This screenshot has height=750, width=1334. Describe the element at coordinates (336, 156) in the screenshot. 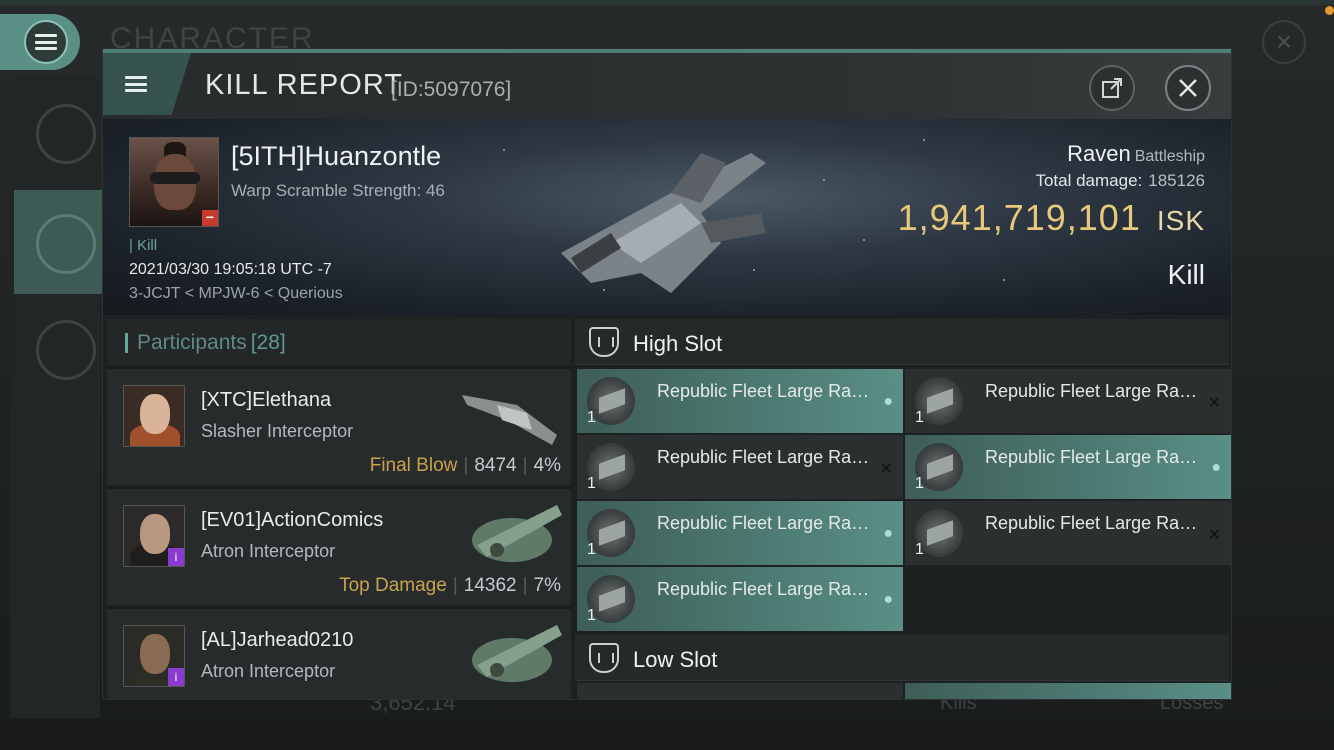

I see `victim-name: [5ITH]Huanzontle` at that location.